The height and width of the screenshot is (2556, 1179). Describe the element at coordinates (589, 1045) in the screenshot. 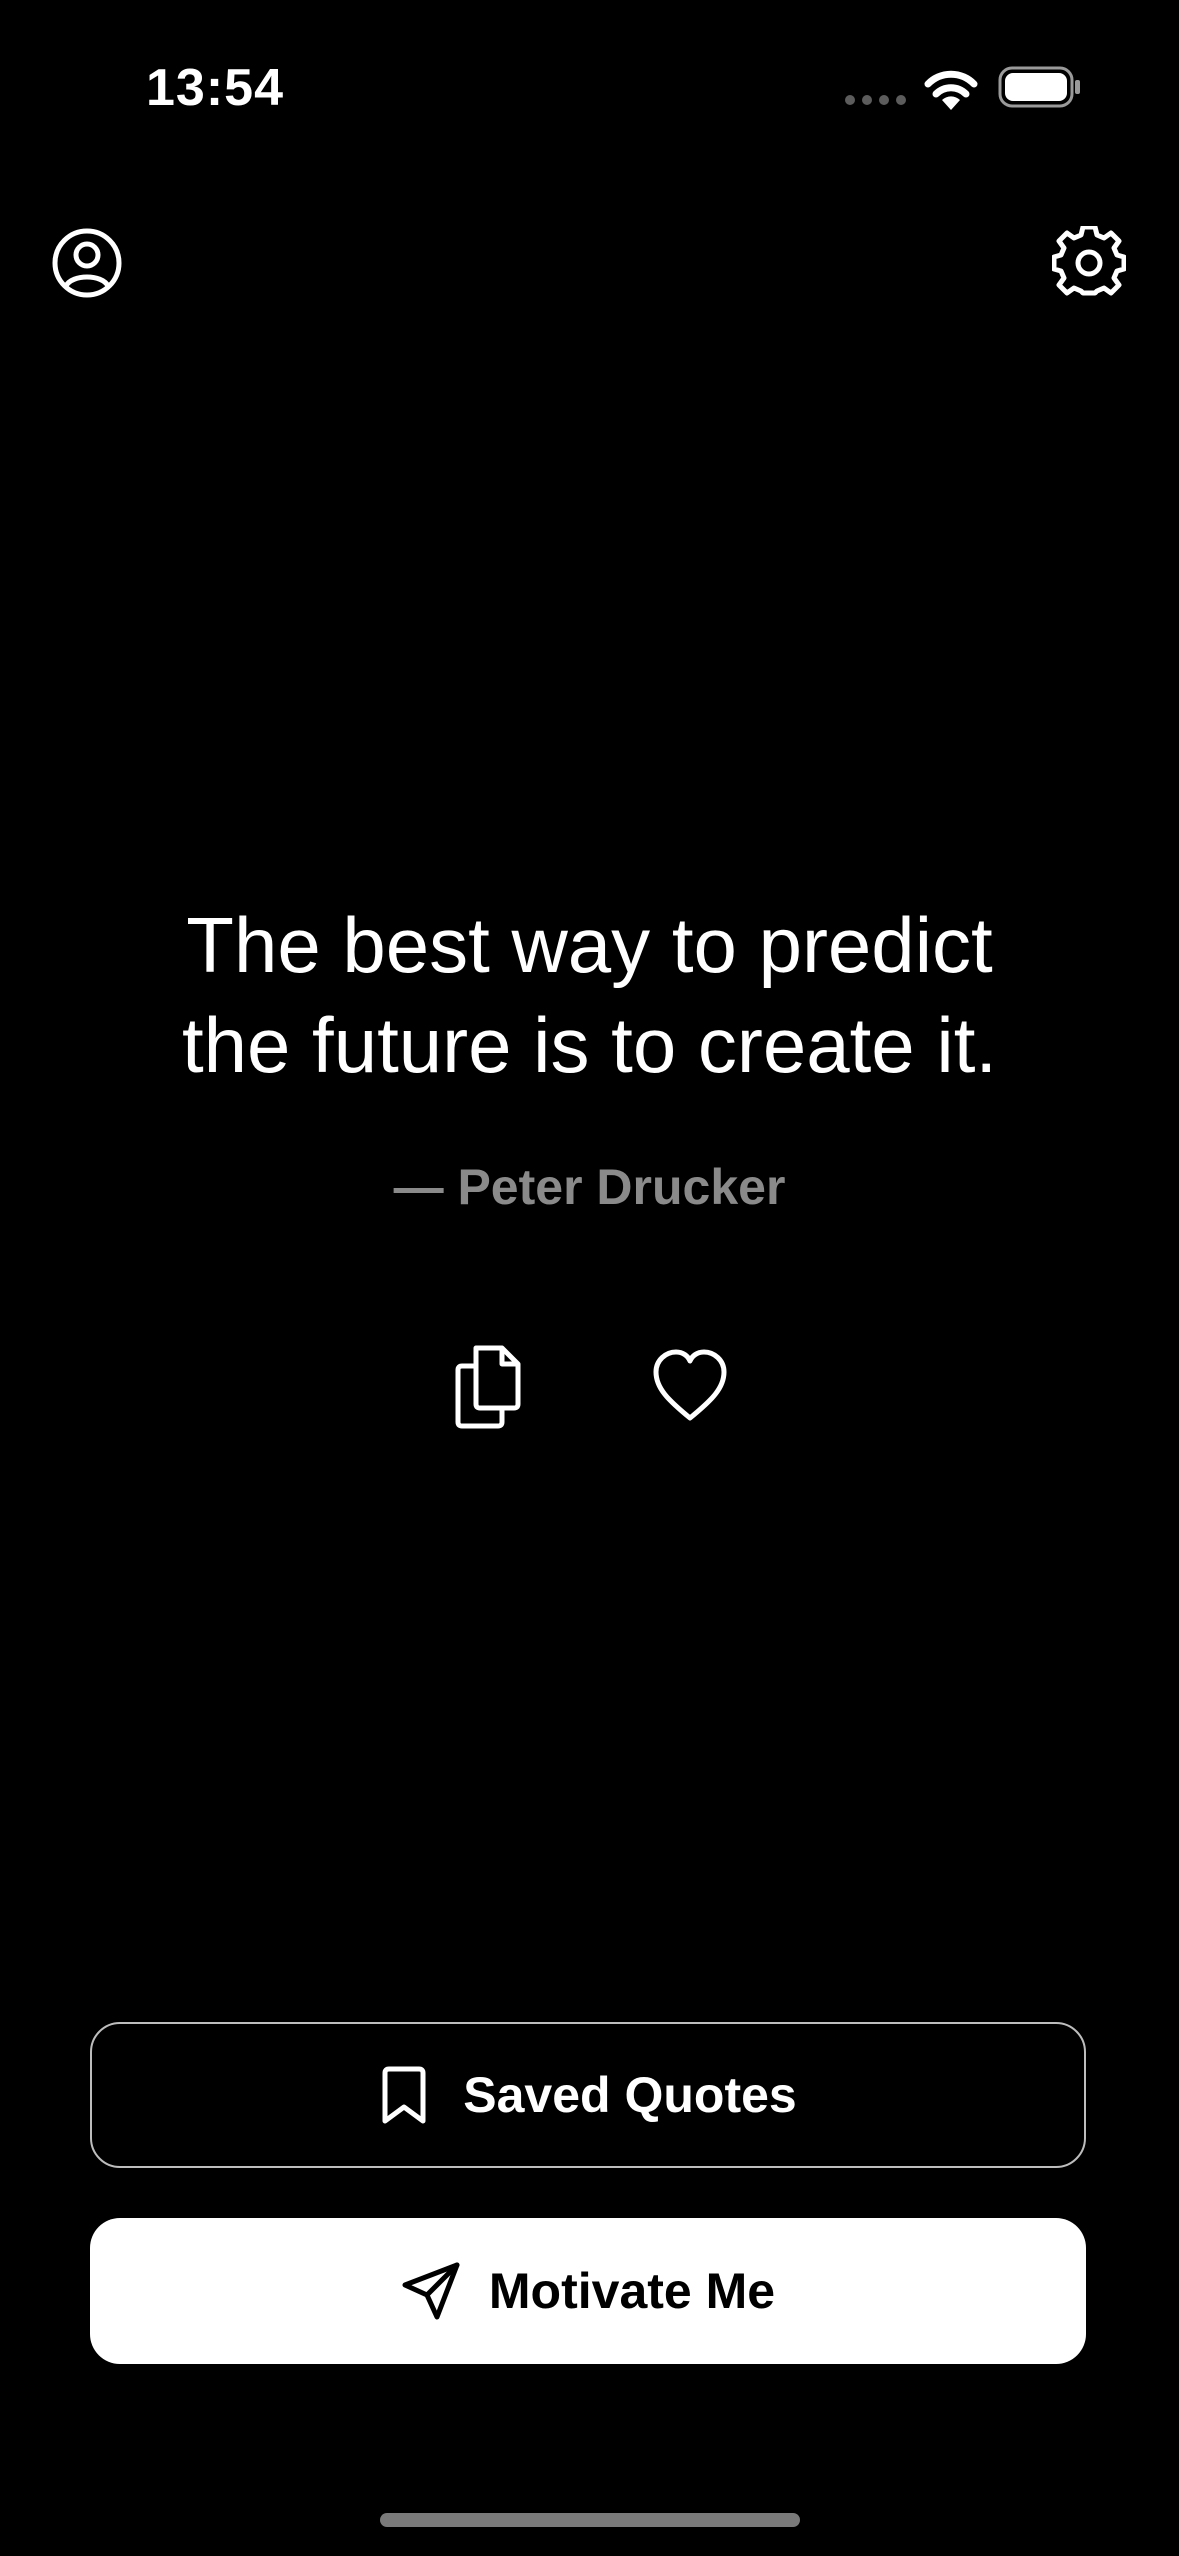

I see `quote-line-2: the future is to create it.` at that location.